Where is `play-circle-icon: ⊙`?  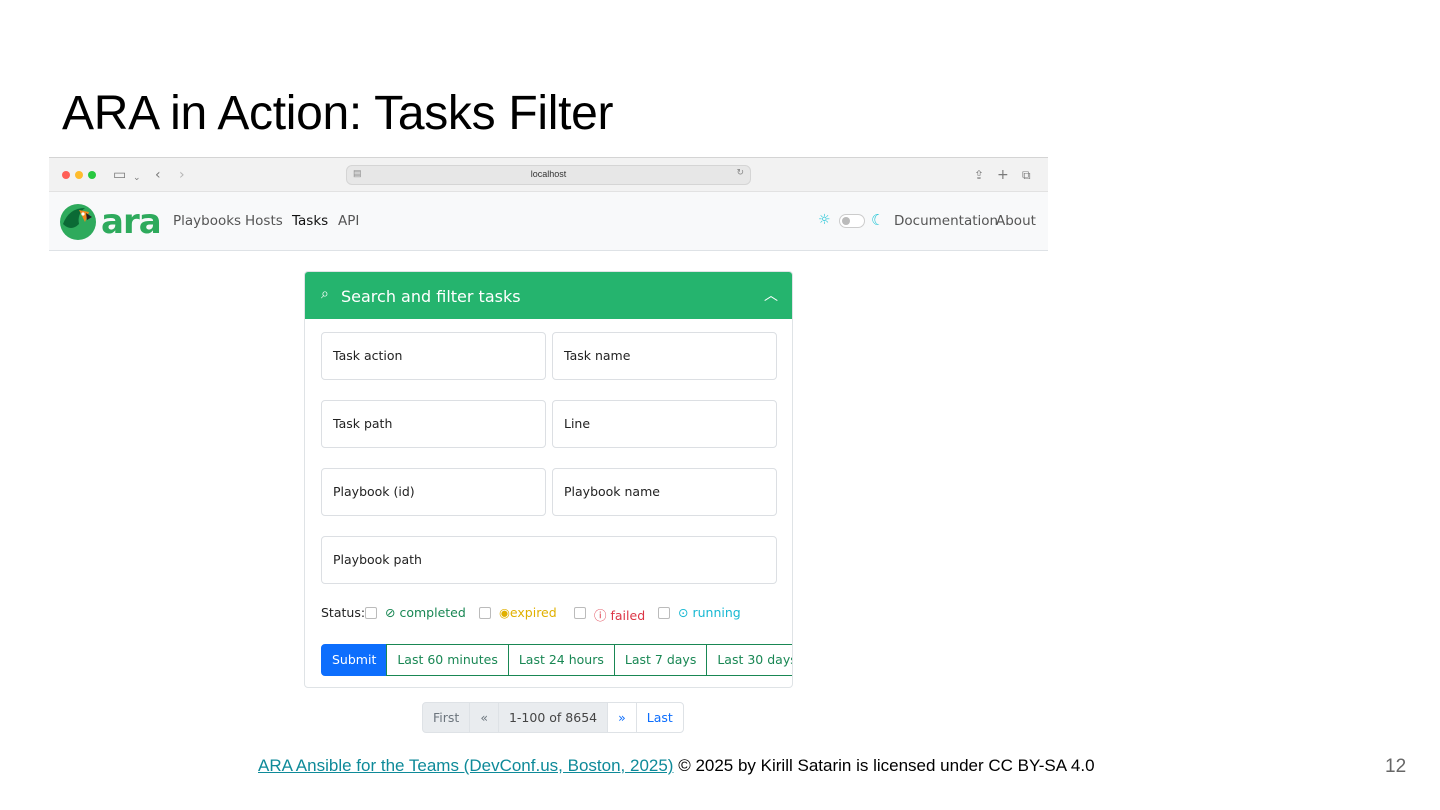
play-circle-icon: ⊙ is located at coordinates (683, 612).